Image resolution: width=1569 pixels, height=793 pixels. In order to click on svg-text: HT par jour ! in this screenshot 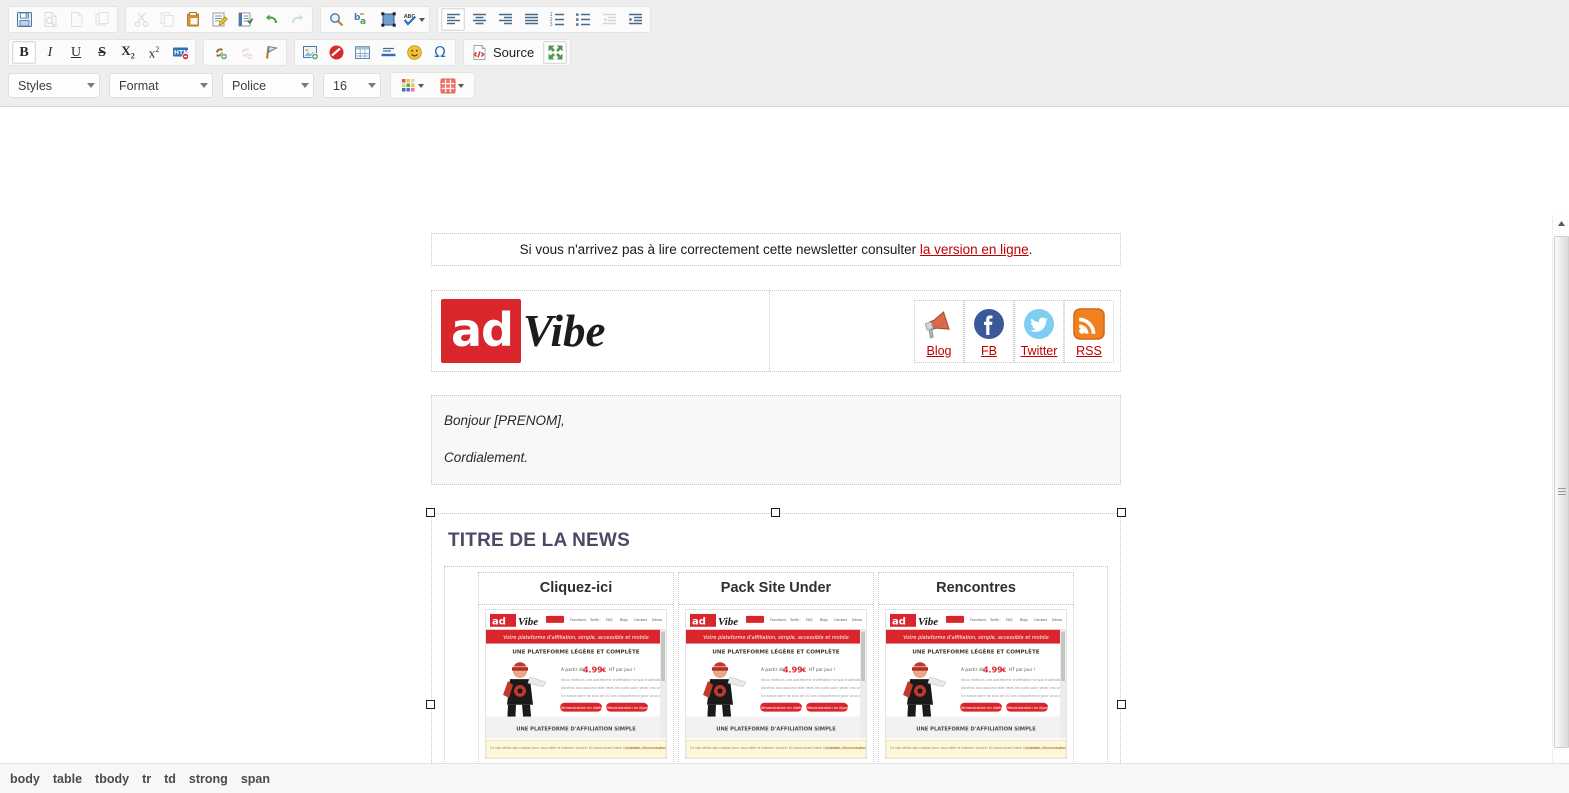, I will do `click(822, 669)`.